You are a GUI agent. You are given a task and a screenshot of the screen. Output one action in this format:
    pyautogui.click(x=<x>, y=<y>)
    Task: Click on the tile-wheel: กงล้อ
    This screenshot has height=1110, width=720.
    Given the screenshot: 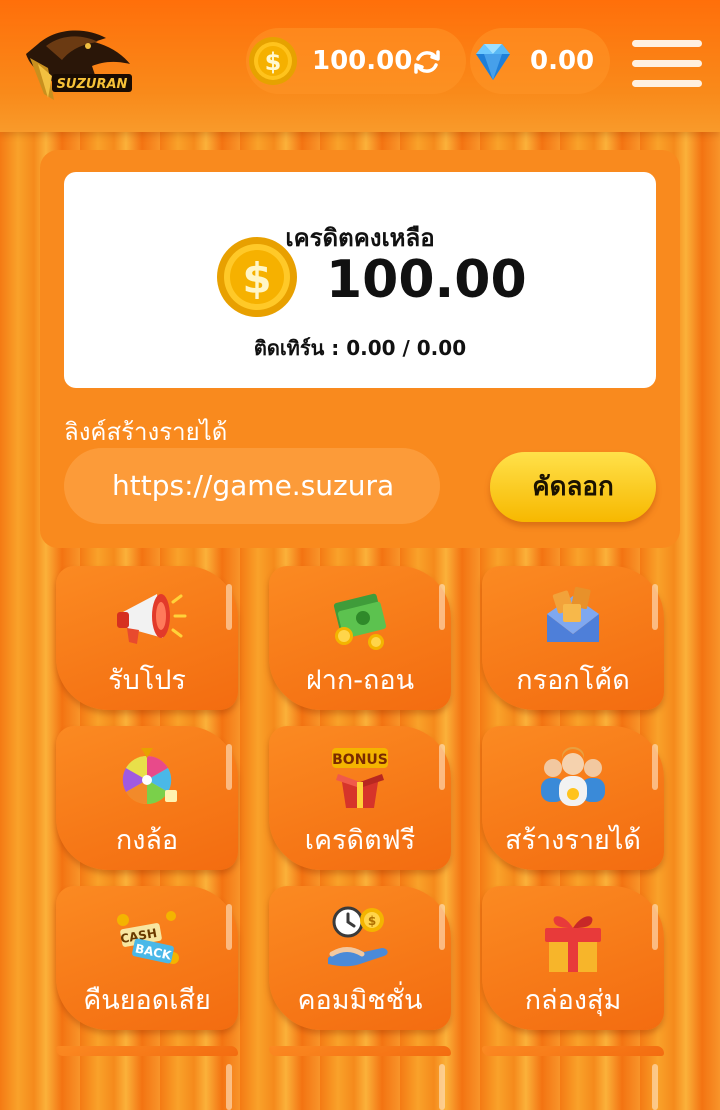 What is the action you would take?
    pyautogui.click(x=147, y=798)
    